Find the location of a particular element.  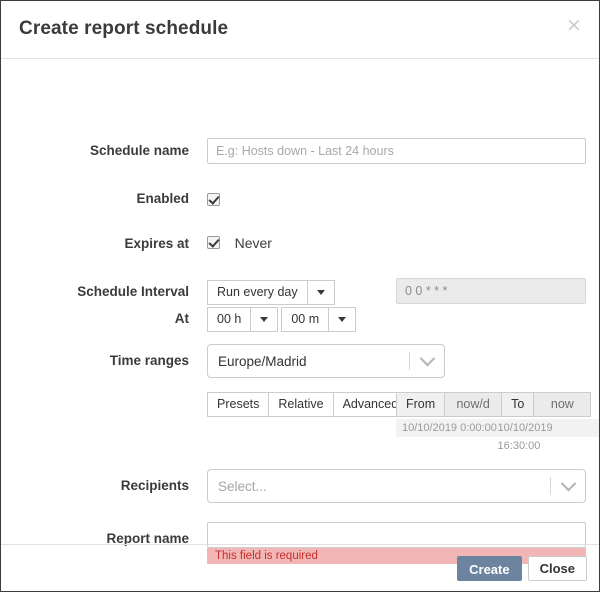

to-value: now is located at coordinates (562, 404).